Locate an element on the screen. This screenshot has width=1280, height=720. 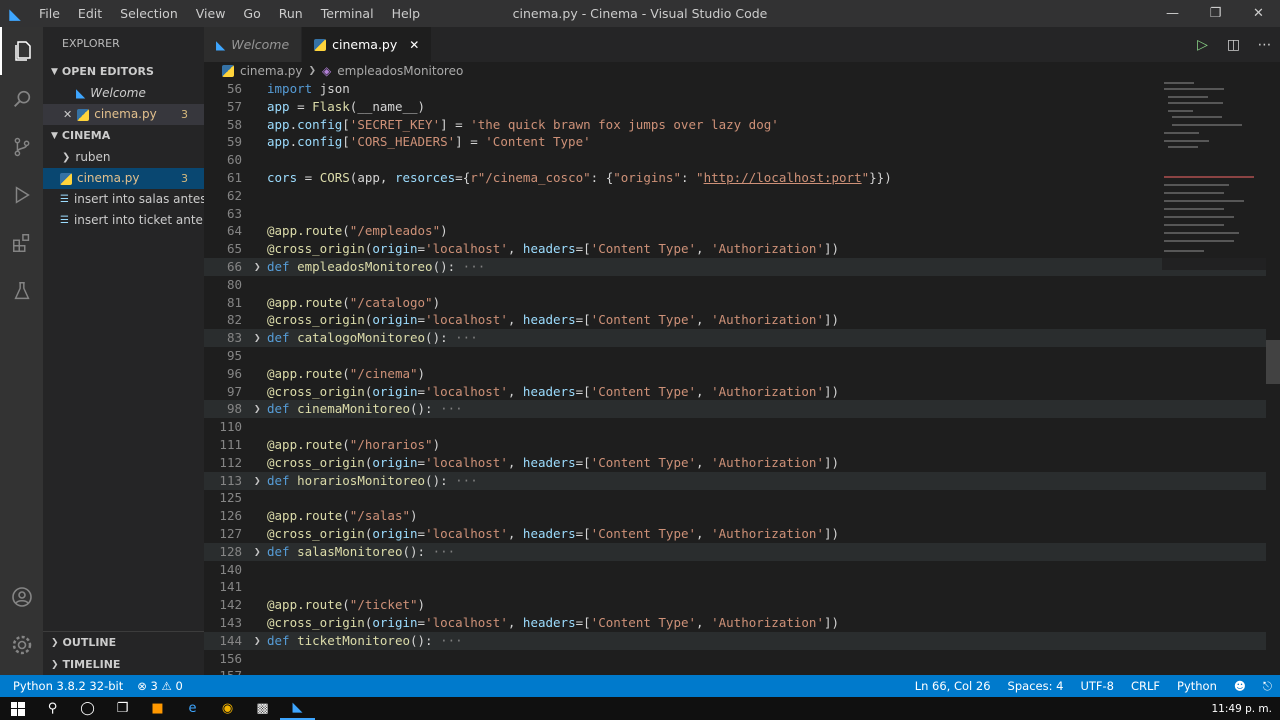
minimize-icon: — is located at coordinates (1172, 13).